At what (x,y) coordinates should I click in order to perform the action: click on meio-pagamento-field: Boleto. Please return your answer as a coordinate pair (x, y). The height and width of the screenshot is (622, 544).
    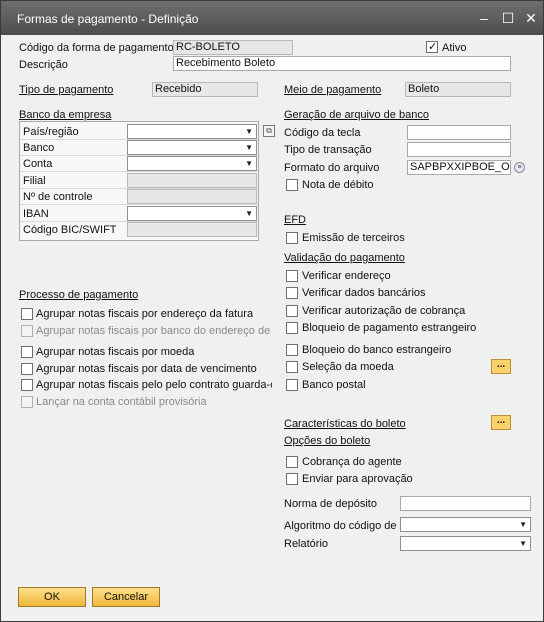
    Looking at the image, I should click on (458, 89).